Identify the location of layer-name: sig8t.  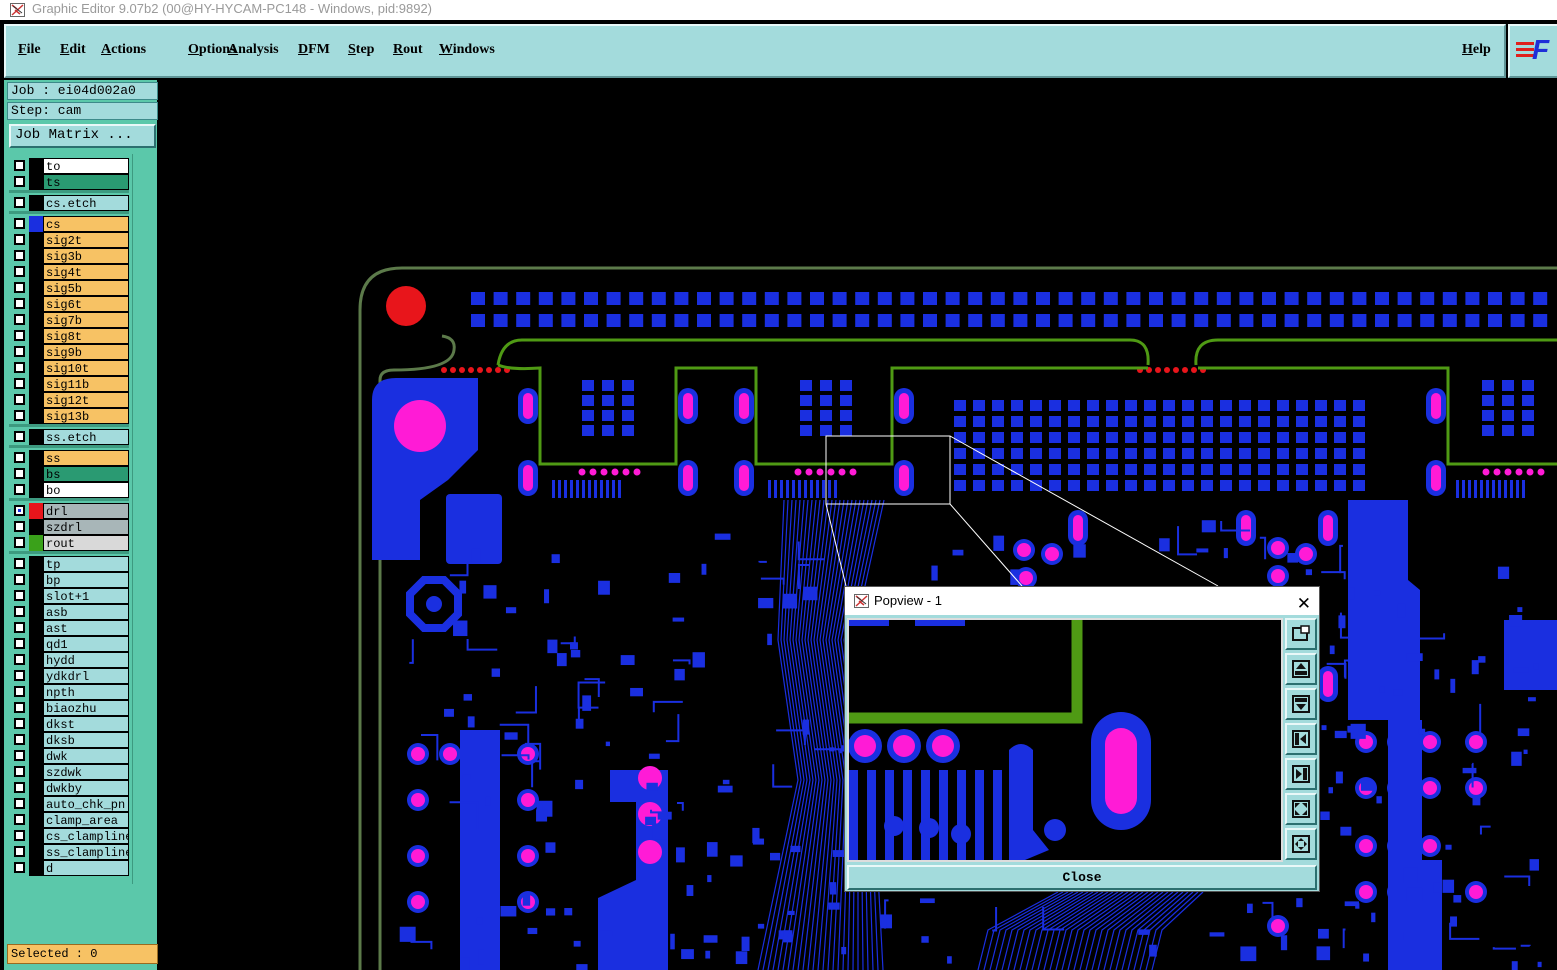
(86, 336).